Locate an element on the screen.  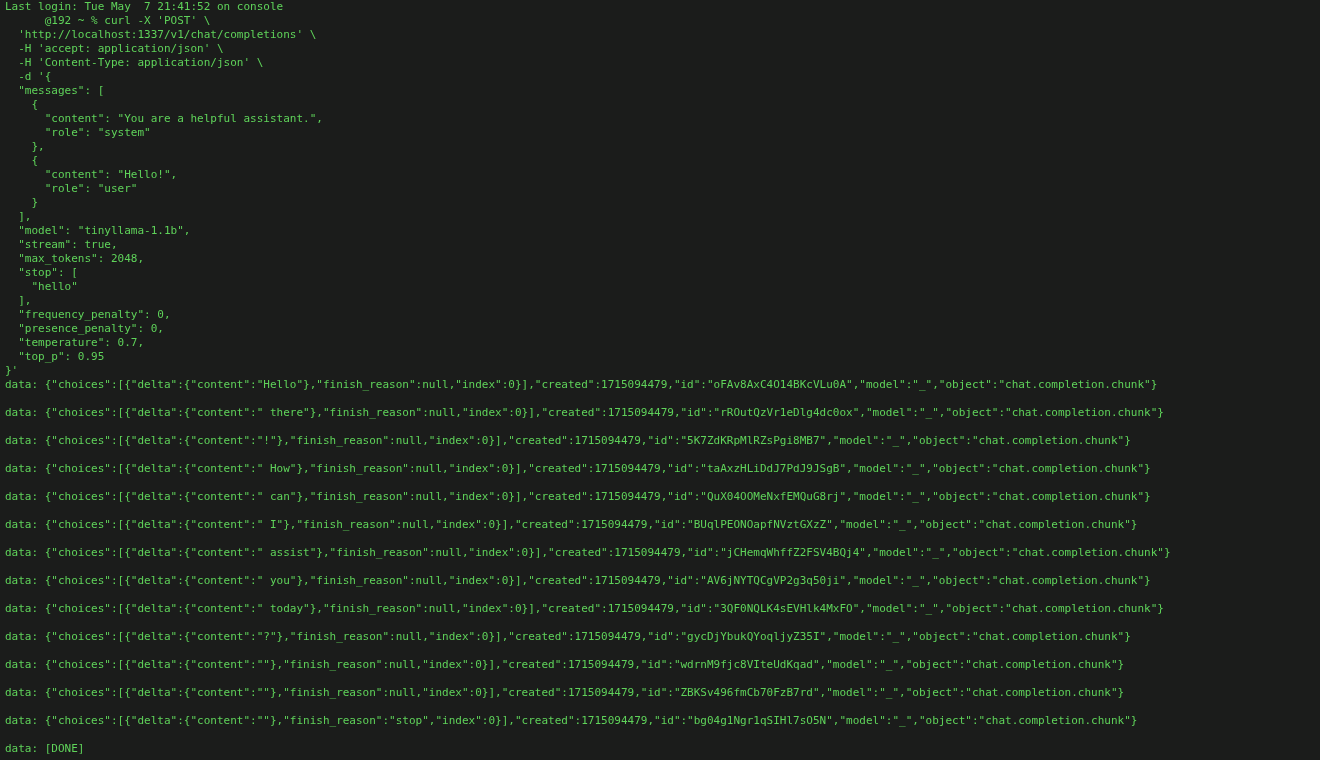
terminal-line: data: {"choices":[{"delta":{"content":" I"},"finish_reason":null,"index":0}],"created":1715094479,"id":"BUqlPEONOapfNVztGXzZ","model":"_","object":"chat.completion.chunk"} is located at coordinates (571, 525).